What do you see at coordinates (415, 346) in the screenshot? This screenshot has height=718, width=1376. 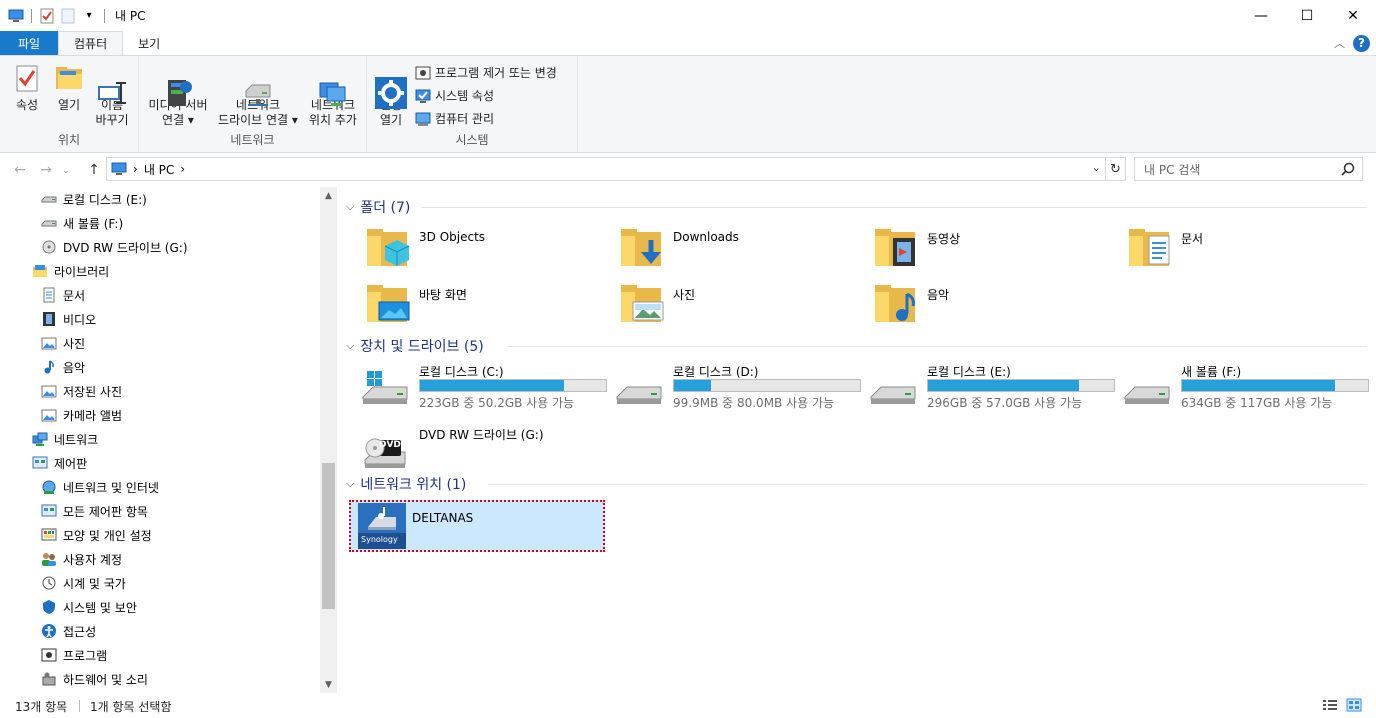 I see `drives-section-header: ⌵ 장치 및 드라이브 (5)` at bounding box center [415, 346].